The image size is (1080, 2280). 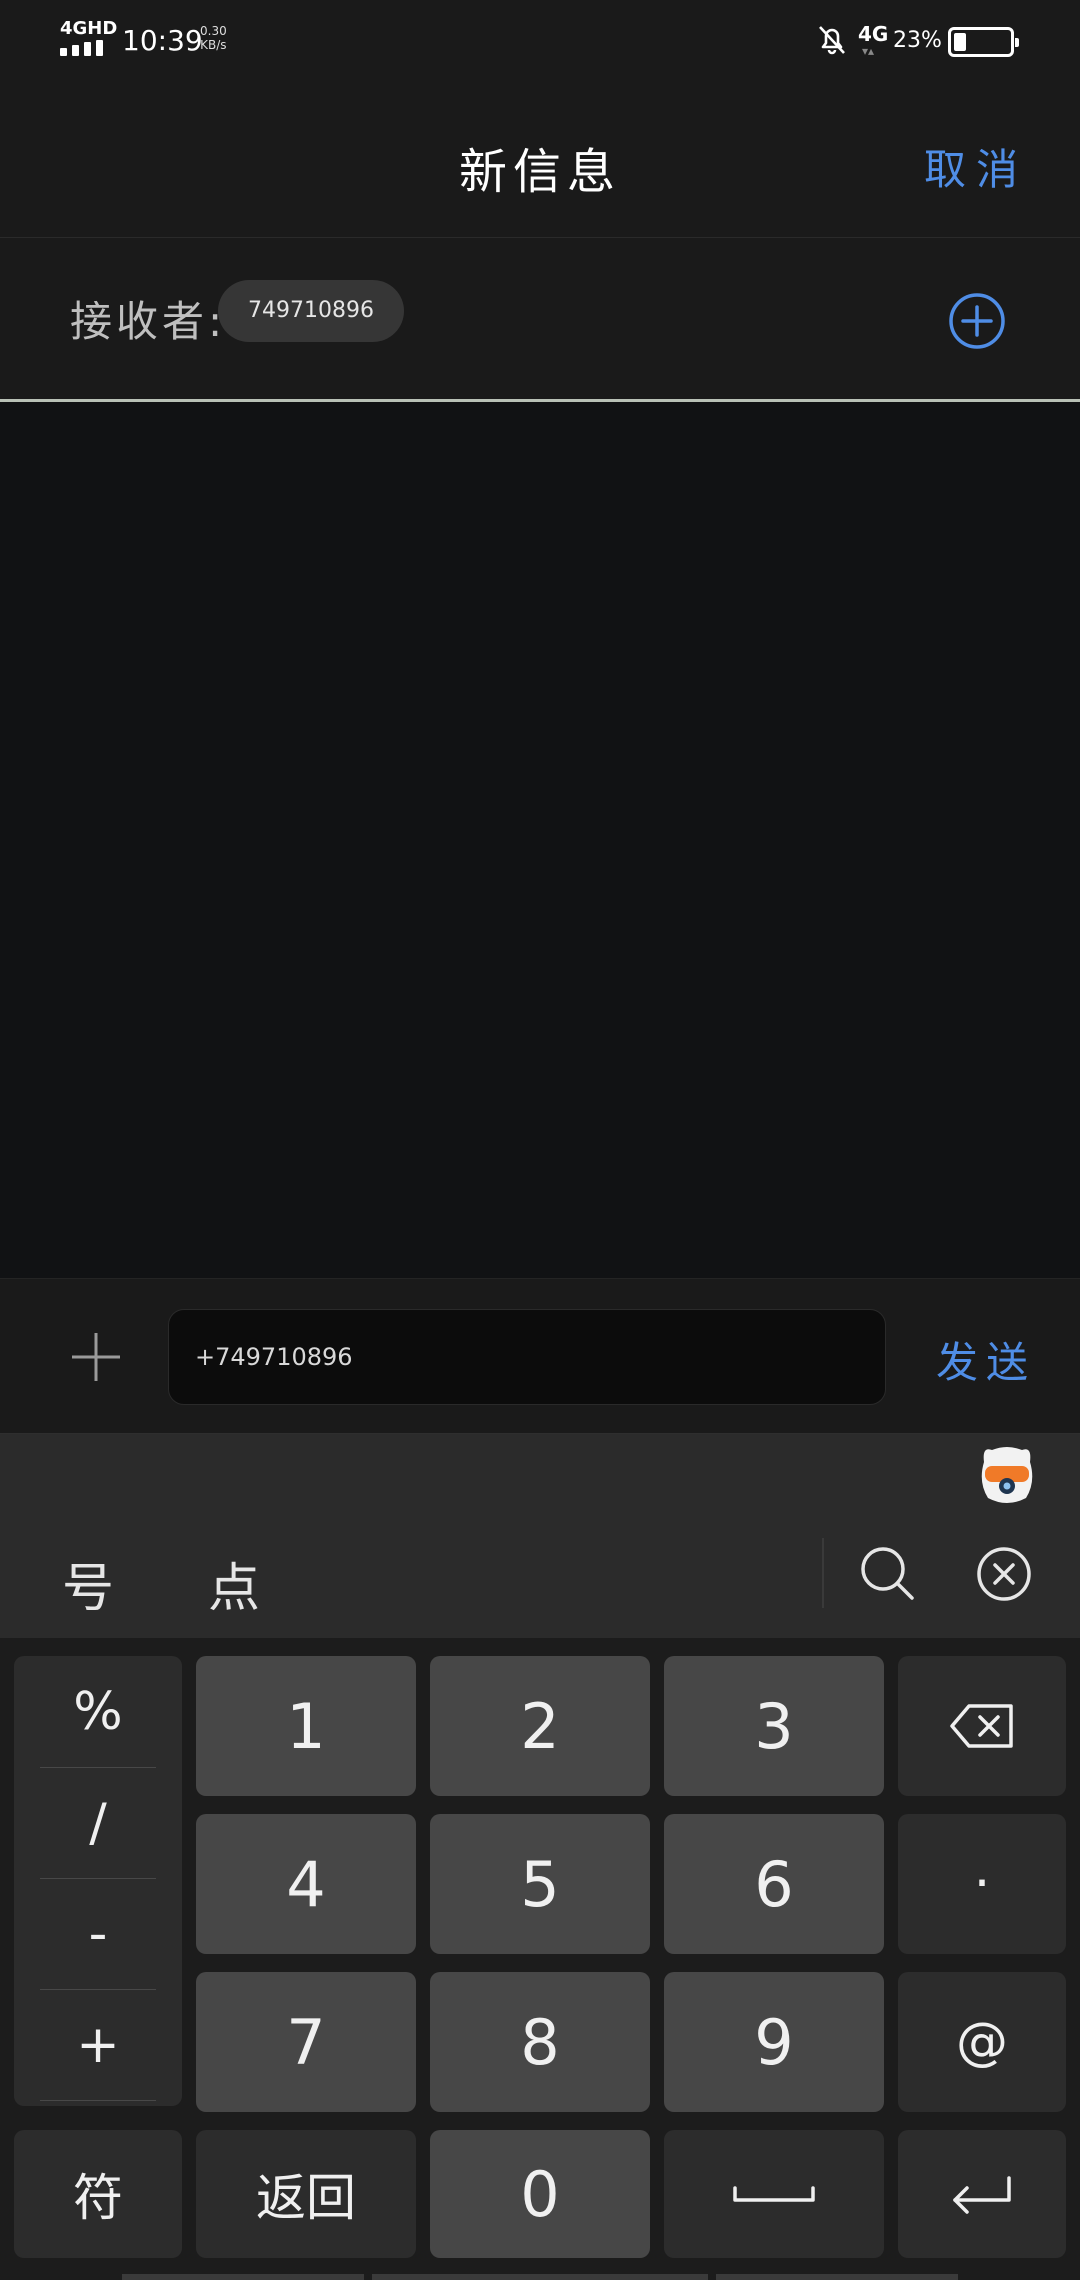 I want to click on key-9: 9, so click(x=774, y=2042).